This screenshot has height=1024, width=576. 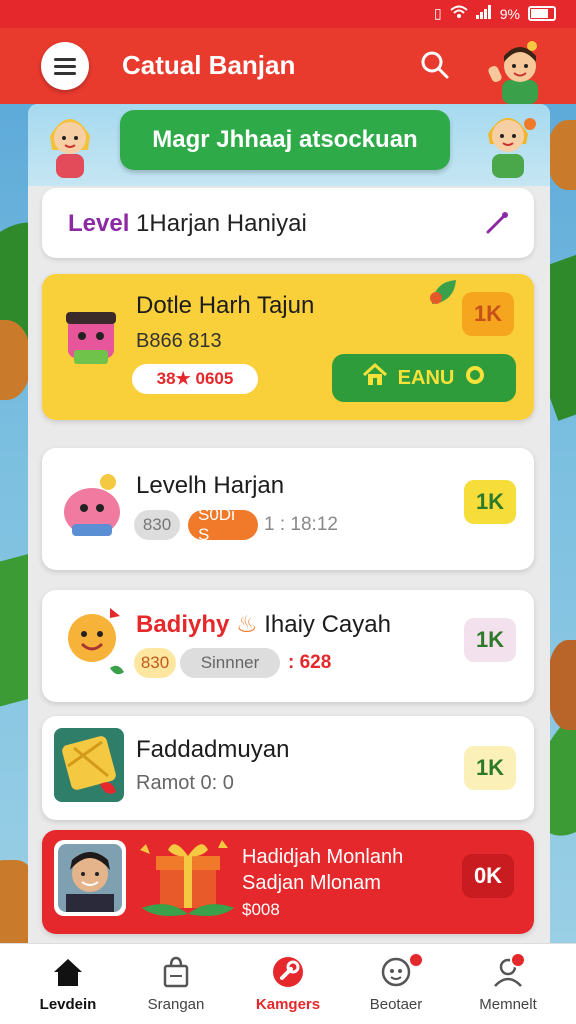 I want to click on house-icon, so click(x=375, y=377).